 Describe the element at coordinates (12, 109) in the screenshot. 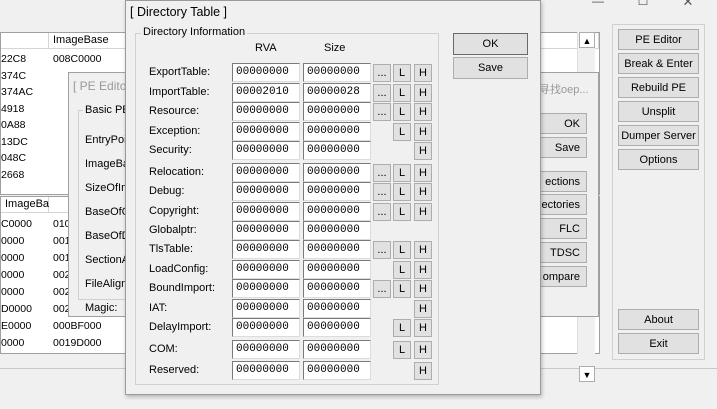

I see `table-cell: 4918` at that location.